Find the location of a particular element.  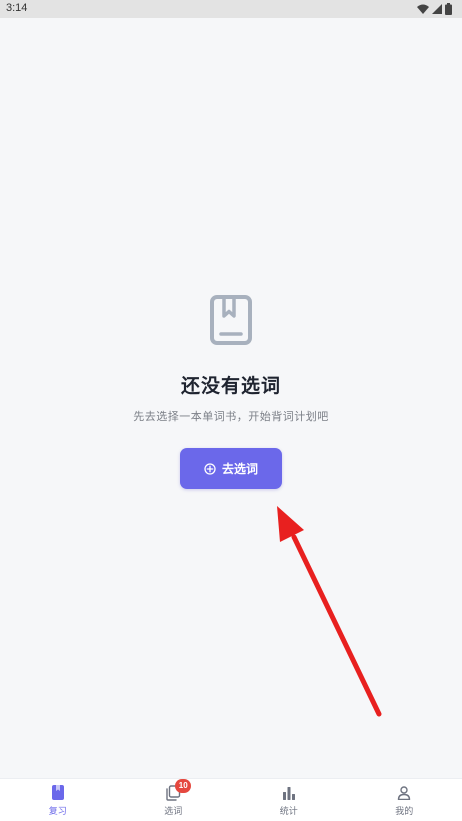

status-bar: 3:14 is located at coordinates (231, 9).